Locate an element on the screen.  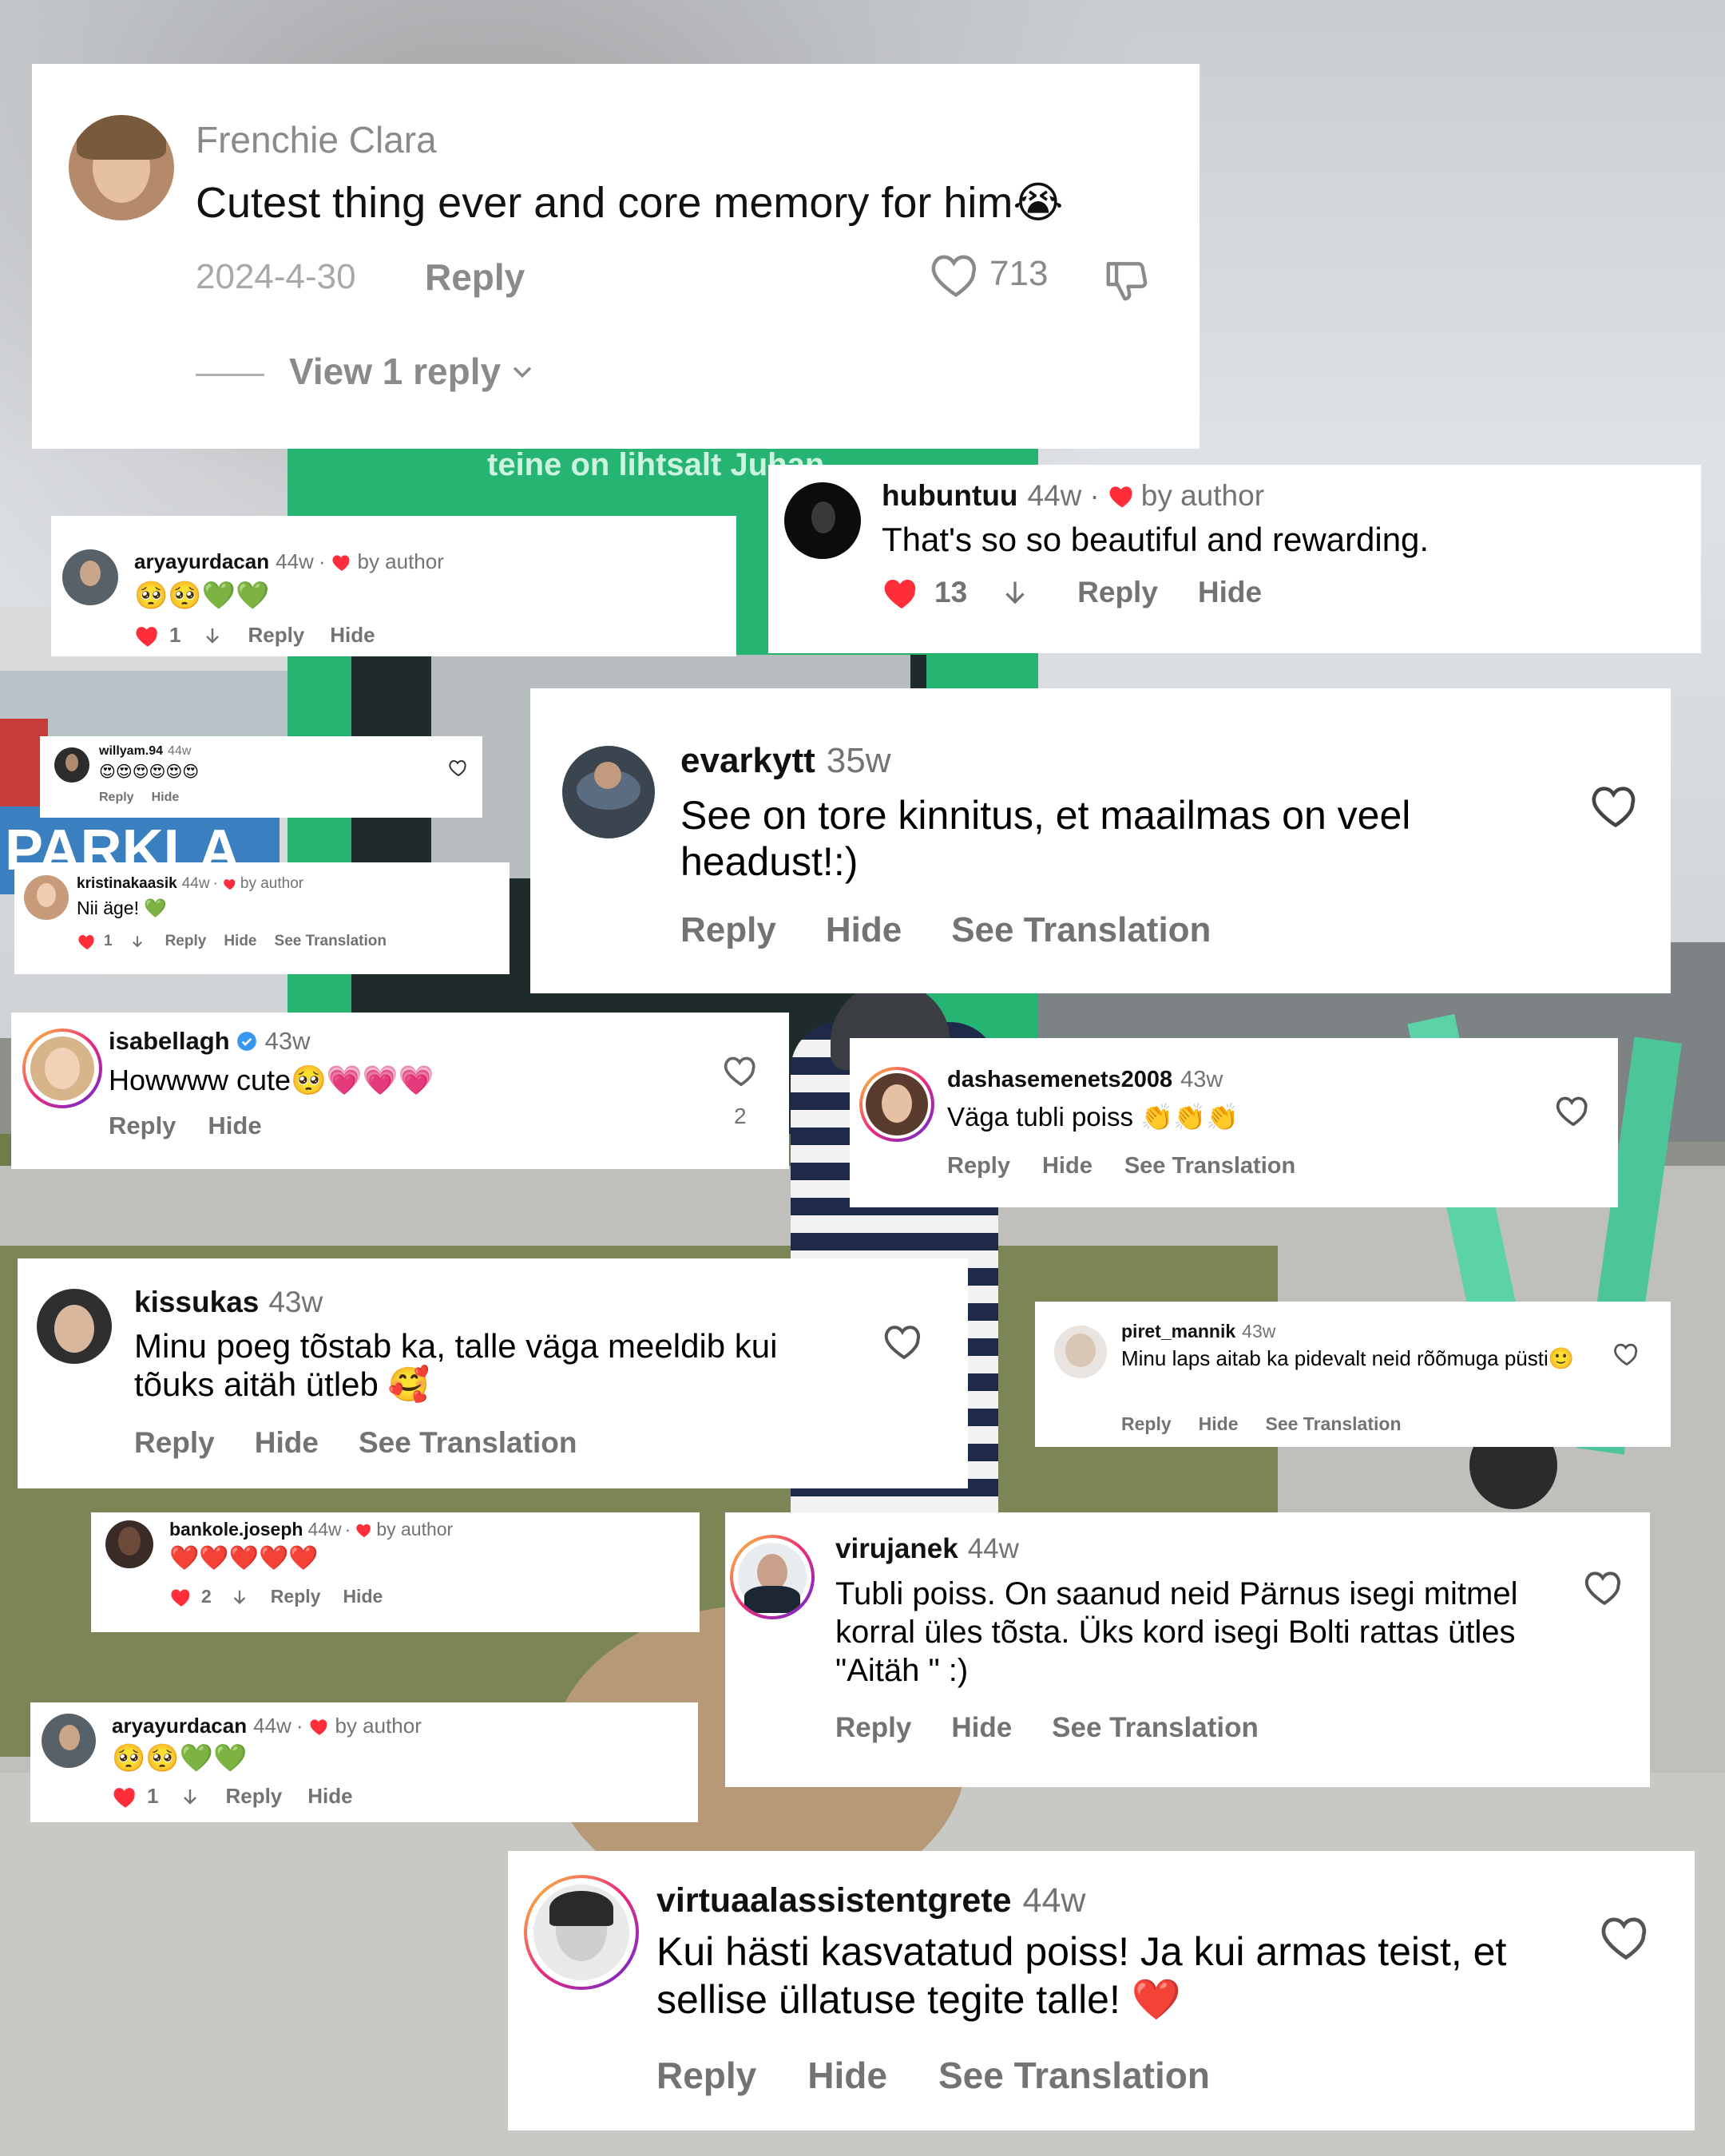
comment-actions: 1 Reply Hide is located at coordinates (255, 635).